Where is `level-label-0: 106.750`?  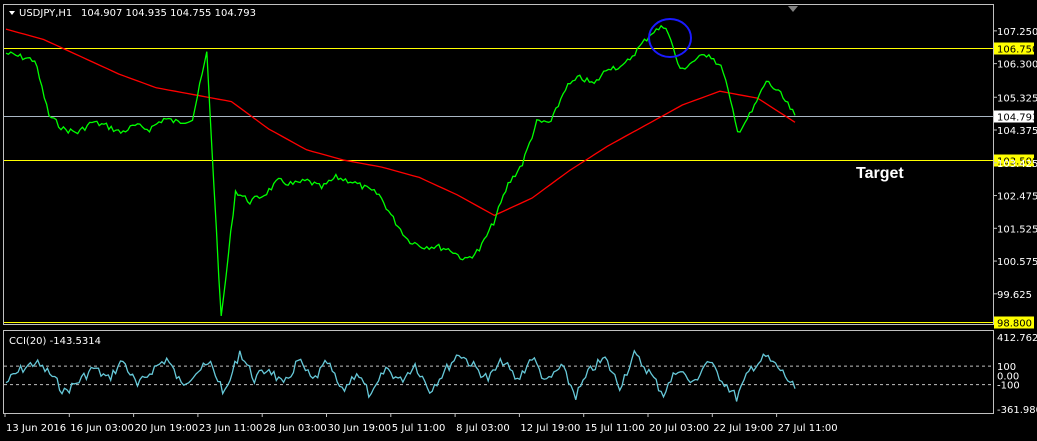
level-label-0: 106.750 is located at coordinates (1017, 50).